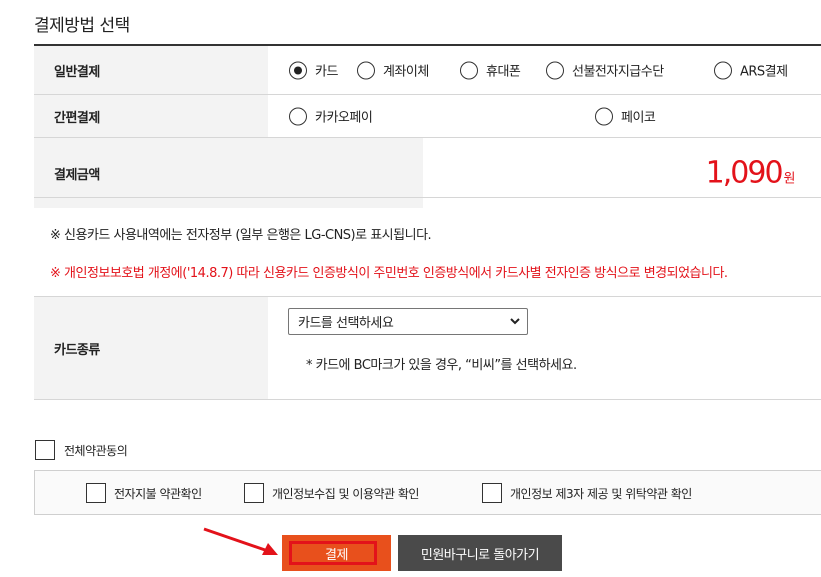 Image resolution: width=821 pixels, height=577 pixels. Describe the element at coordinates (638, 118) in the screenshot. I see `radio-payco-label: 페이코` at that location.